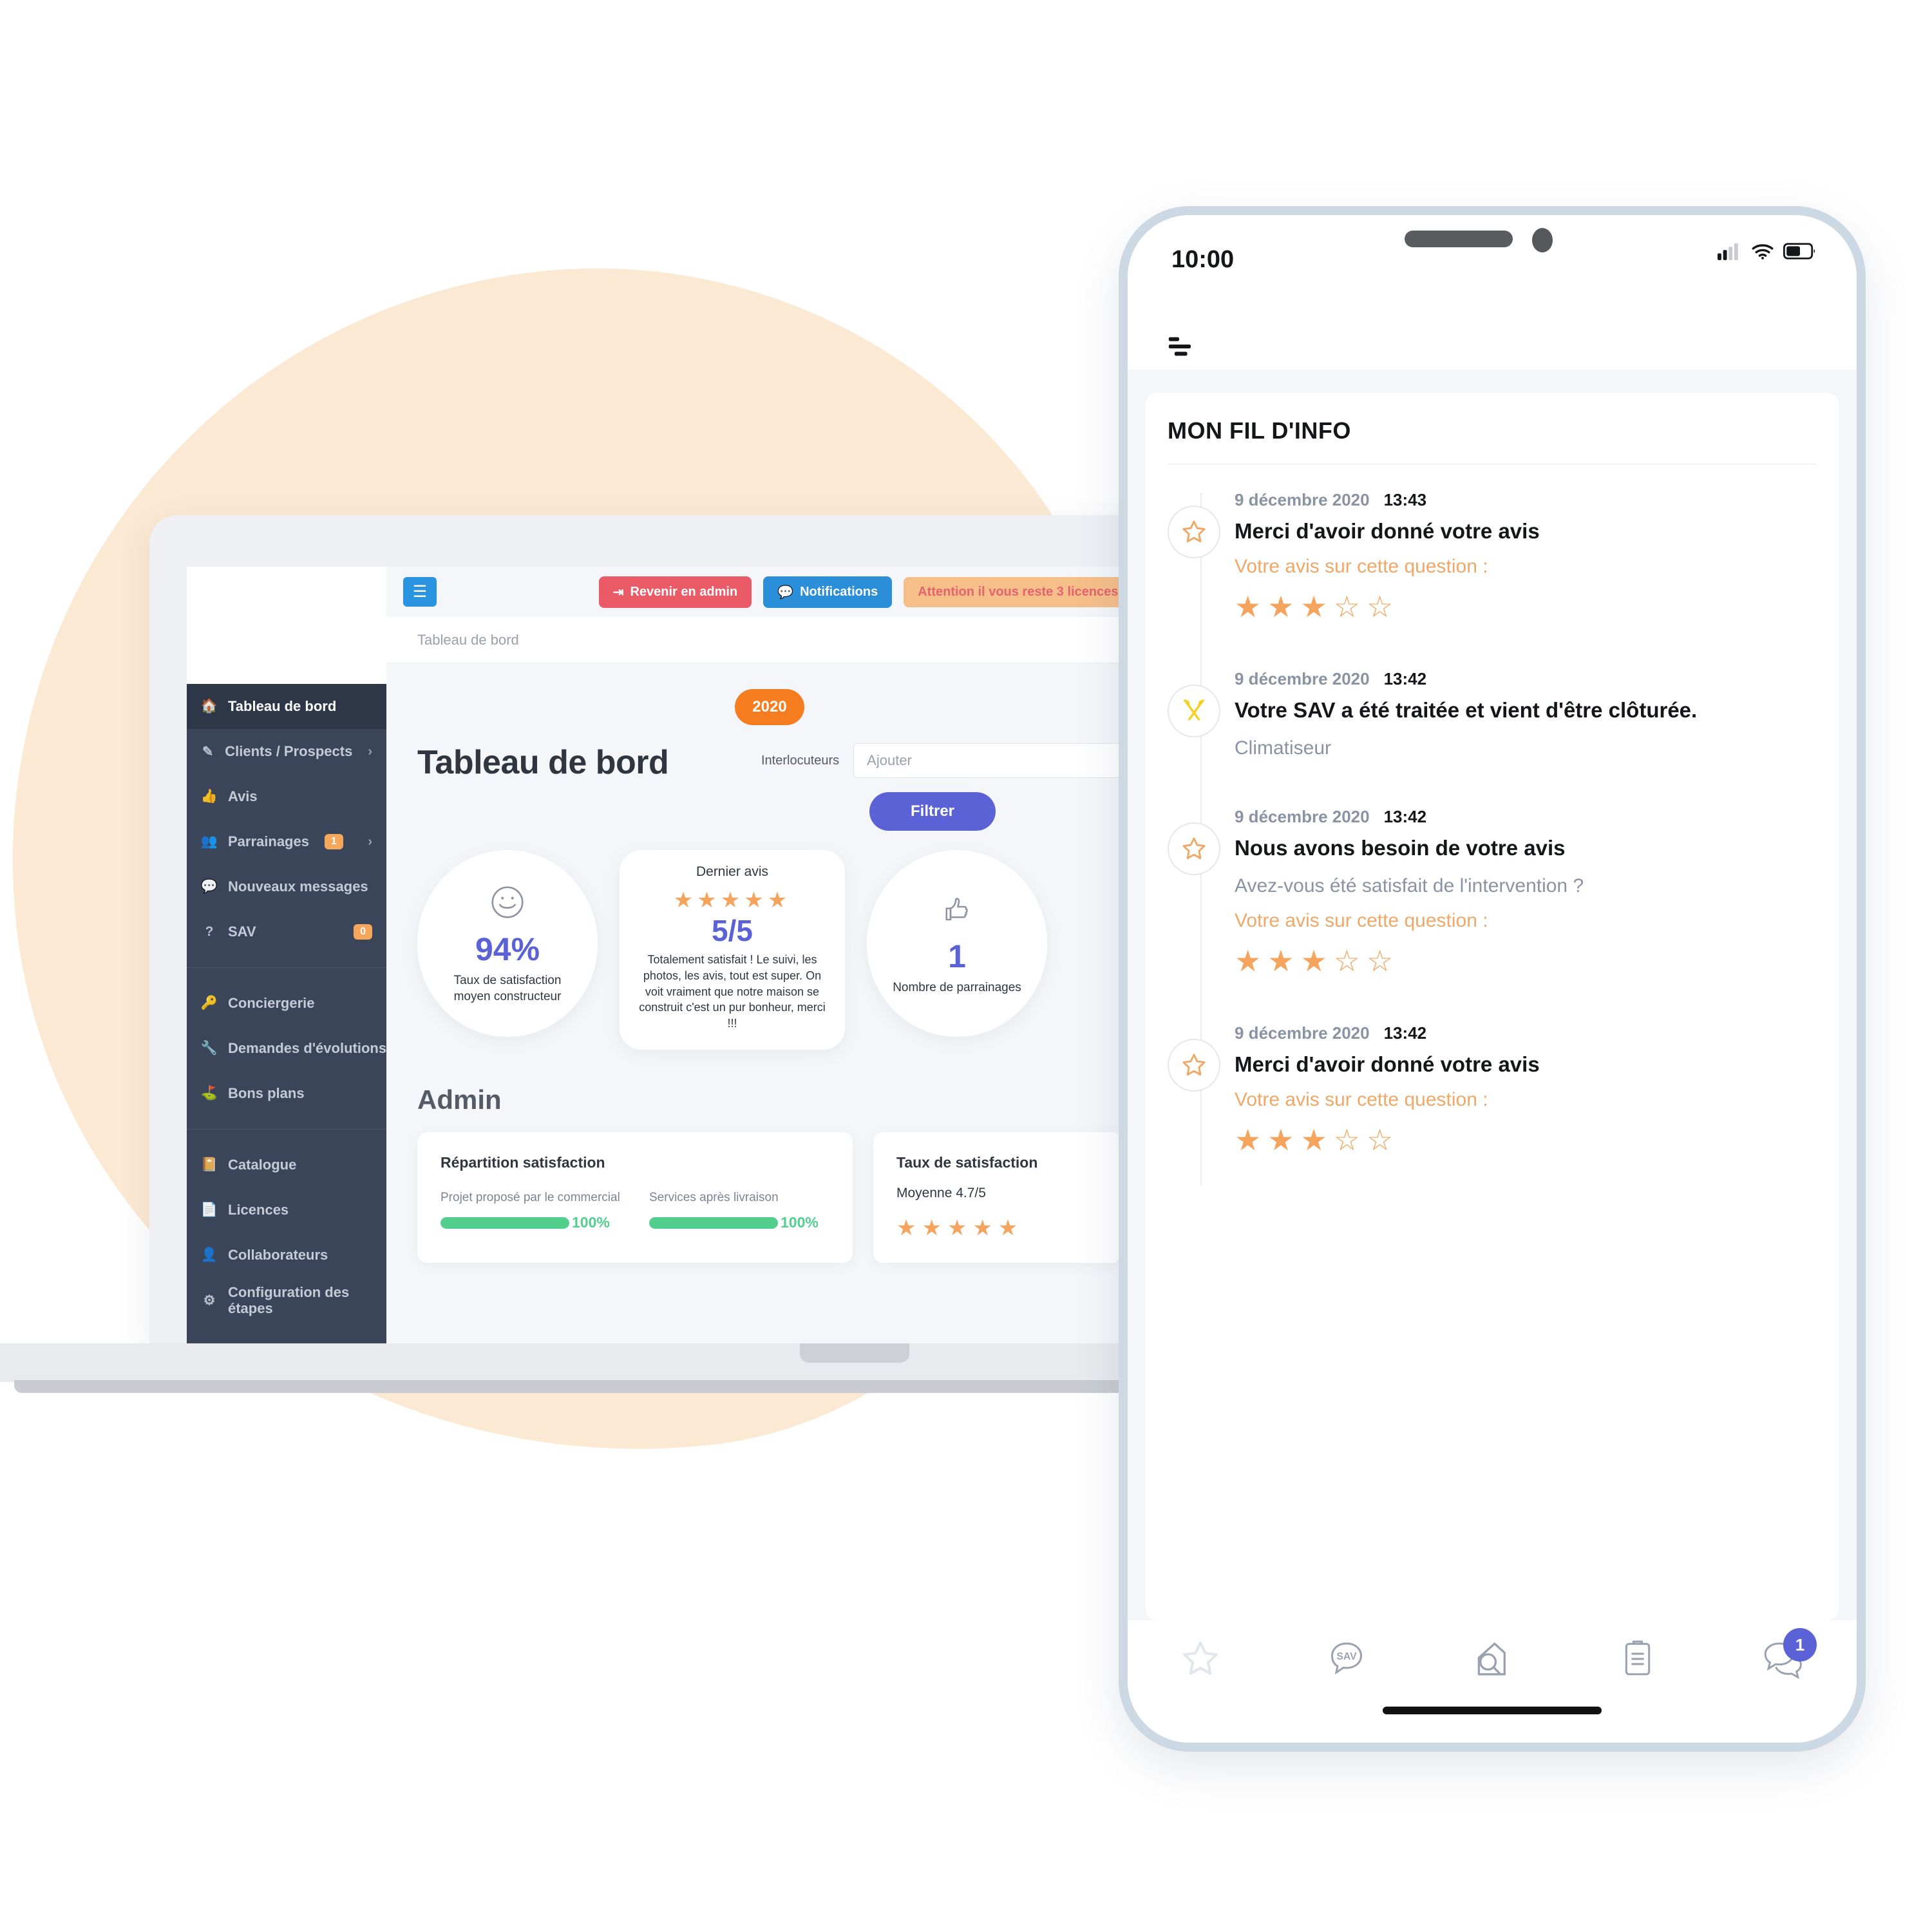  I want to click on home-icon: 🏠, so click(209, 707).